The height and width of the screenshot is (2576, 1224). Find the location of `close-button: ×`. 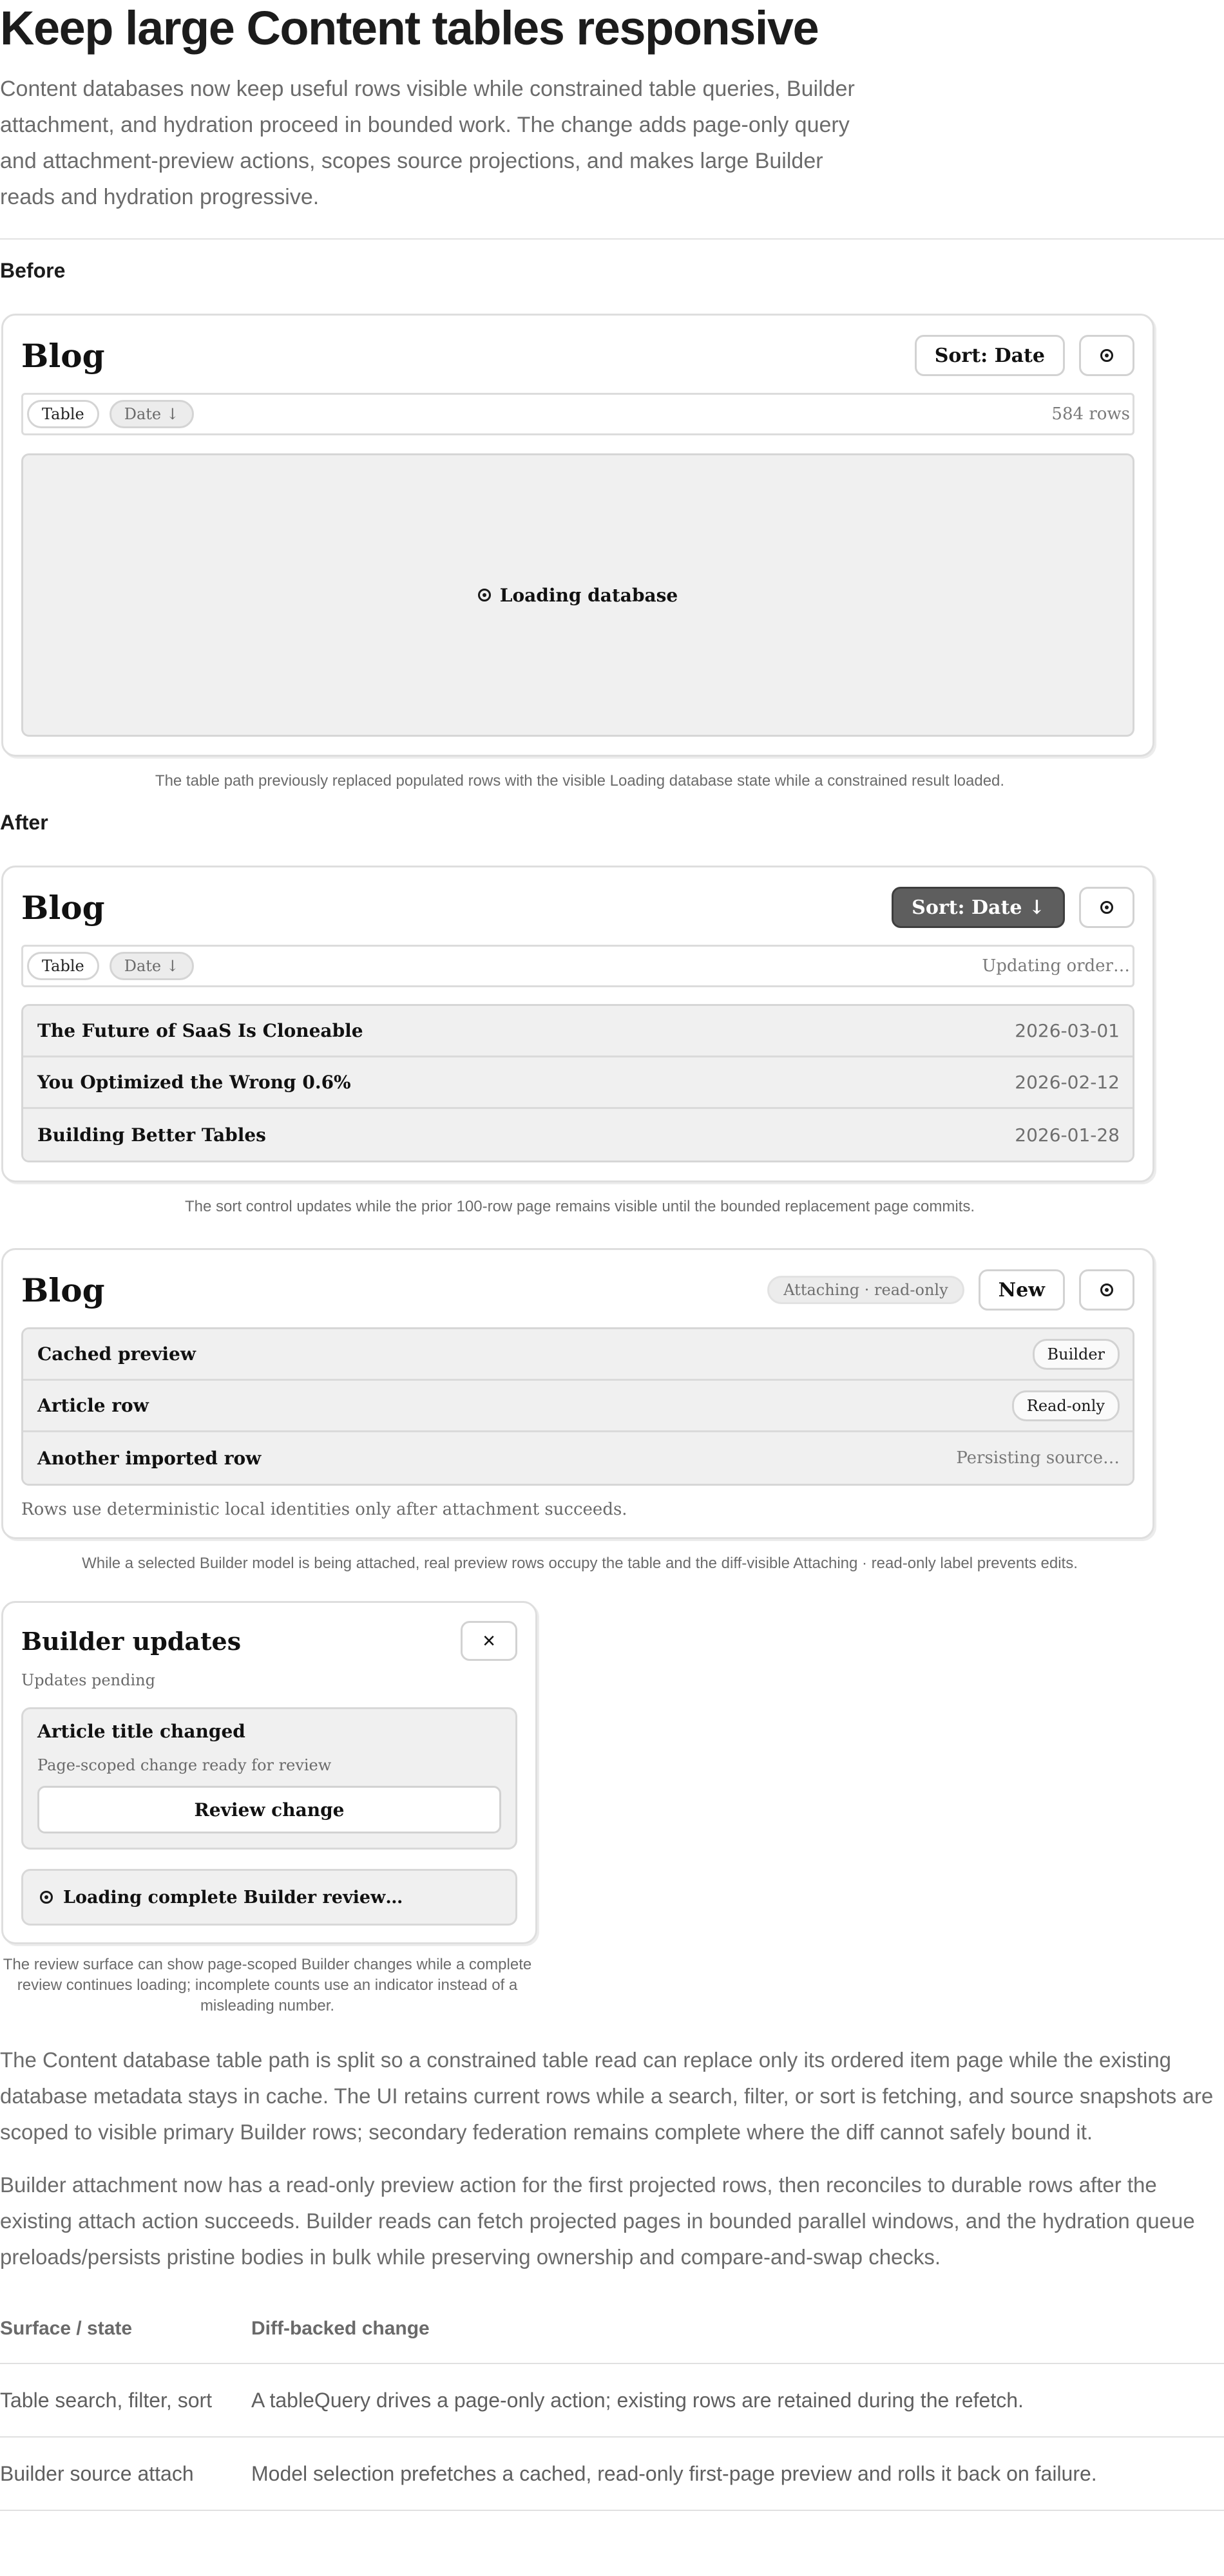

close-button: × is located at coordinates (489, 1641).